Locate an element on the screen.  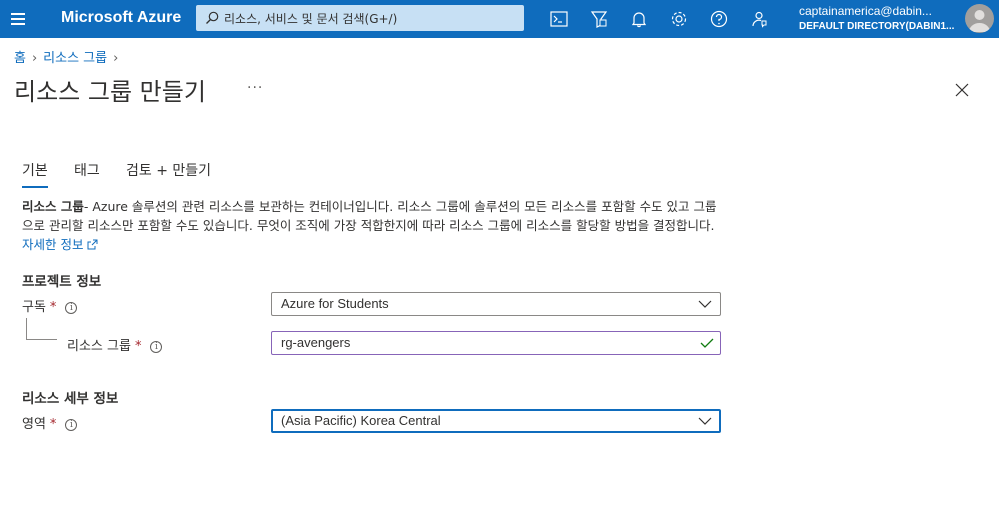
subscription-dropdown: Azure for Students is located at coordinates (496, 304).